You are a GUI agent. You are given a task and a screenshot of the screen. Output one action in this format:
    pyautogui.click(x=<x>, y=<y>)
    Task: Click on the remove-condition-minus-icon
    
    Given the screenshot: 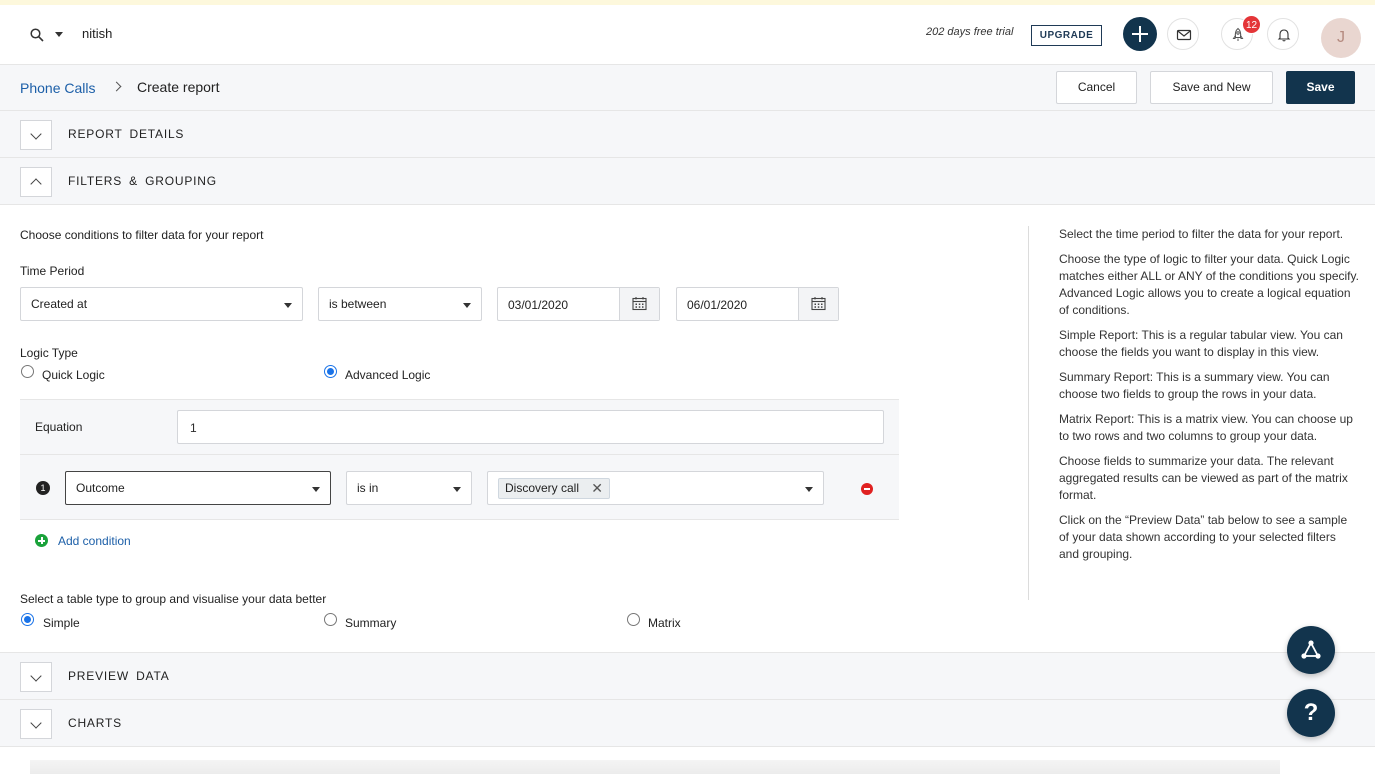 What is the action you would take?
    pyautogui.click(x=867, y=489)
    